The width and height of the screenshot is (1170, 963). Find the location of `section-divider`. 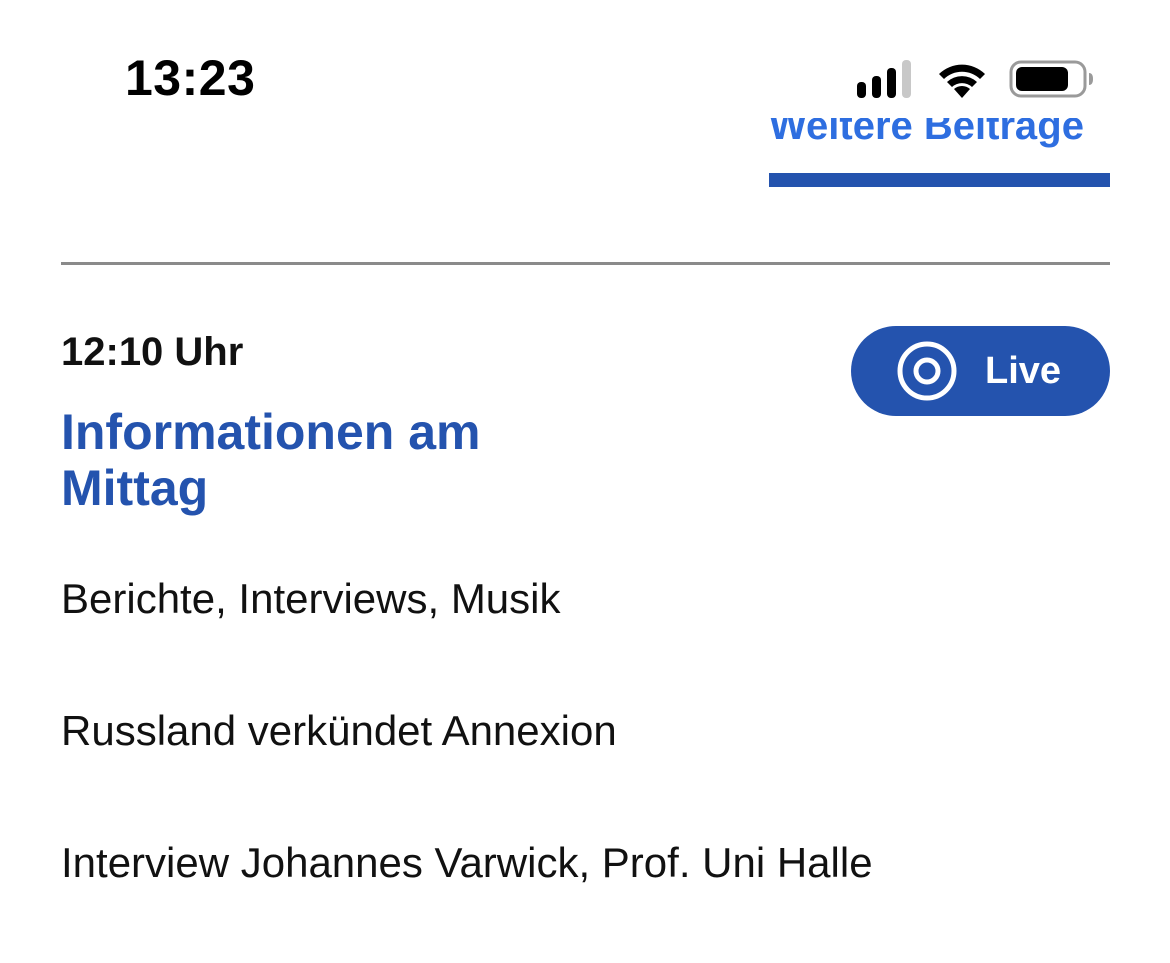

section-divider is located at coordinates (585, 263).